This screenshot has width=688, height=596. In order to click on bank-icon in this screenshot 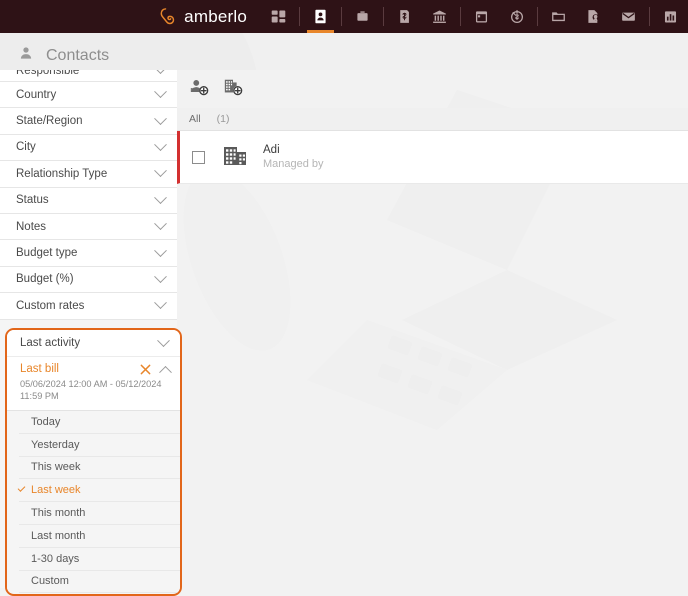, I will do `click(439, 16)`.